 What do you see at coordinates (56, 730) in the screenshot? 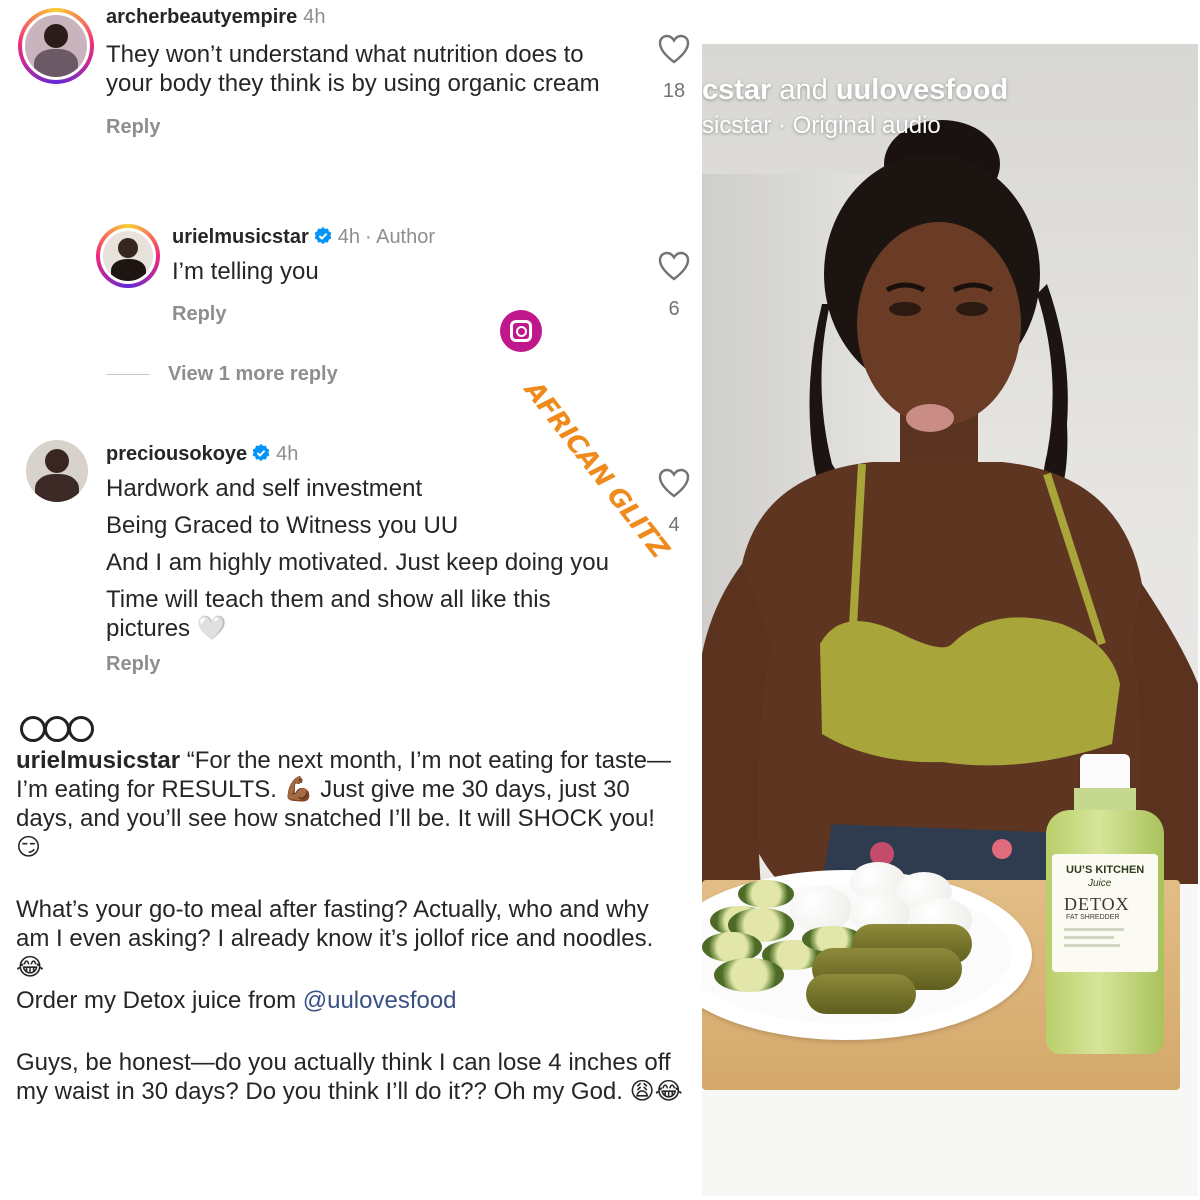
I see `avatar-stack` at bounding box center [56, 730].